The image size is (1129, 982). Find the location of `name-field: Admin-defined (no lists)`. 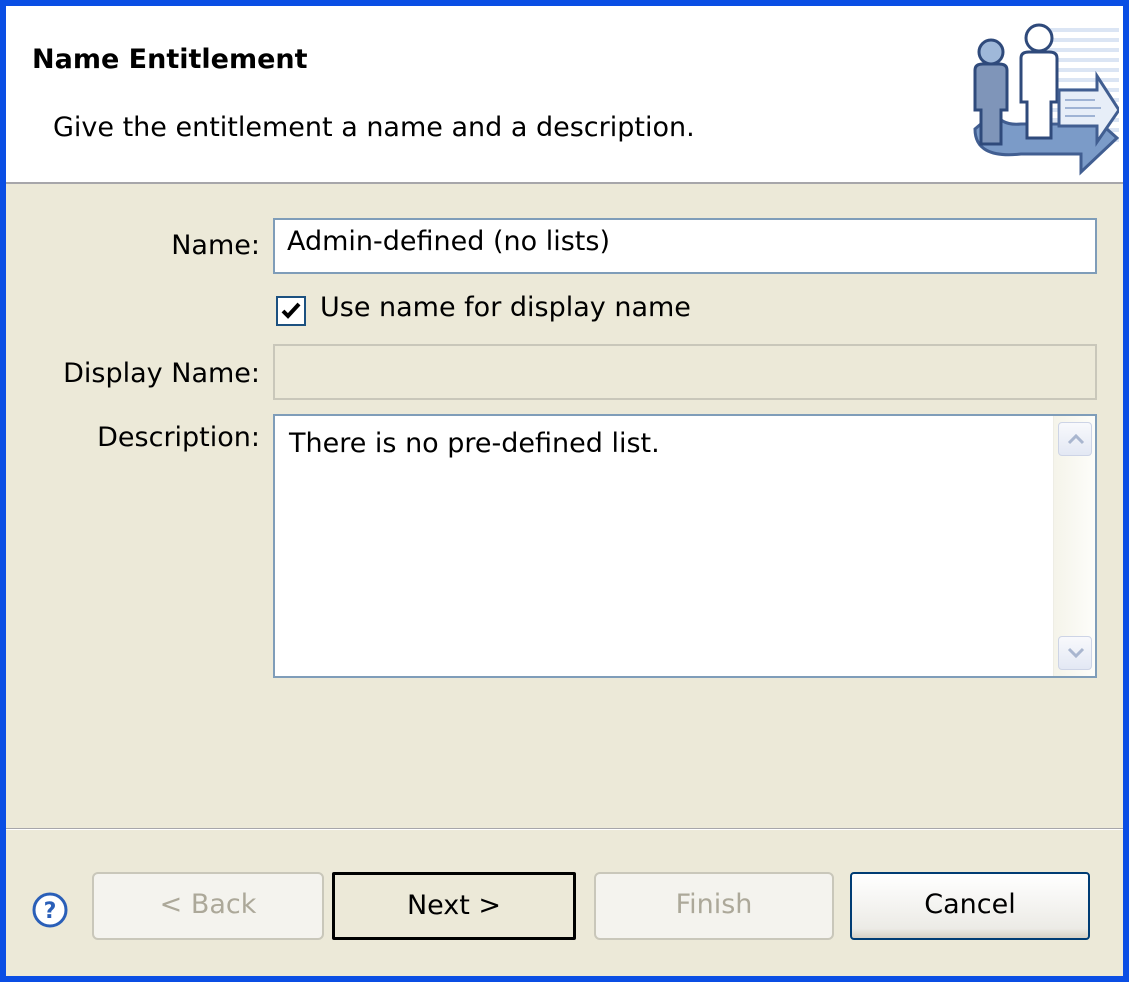

name-field: Admin-defined (no lists) is located at coordinates (685, 246).